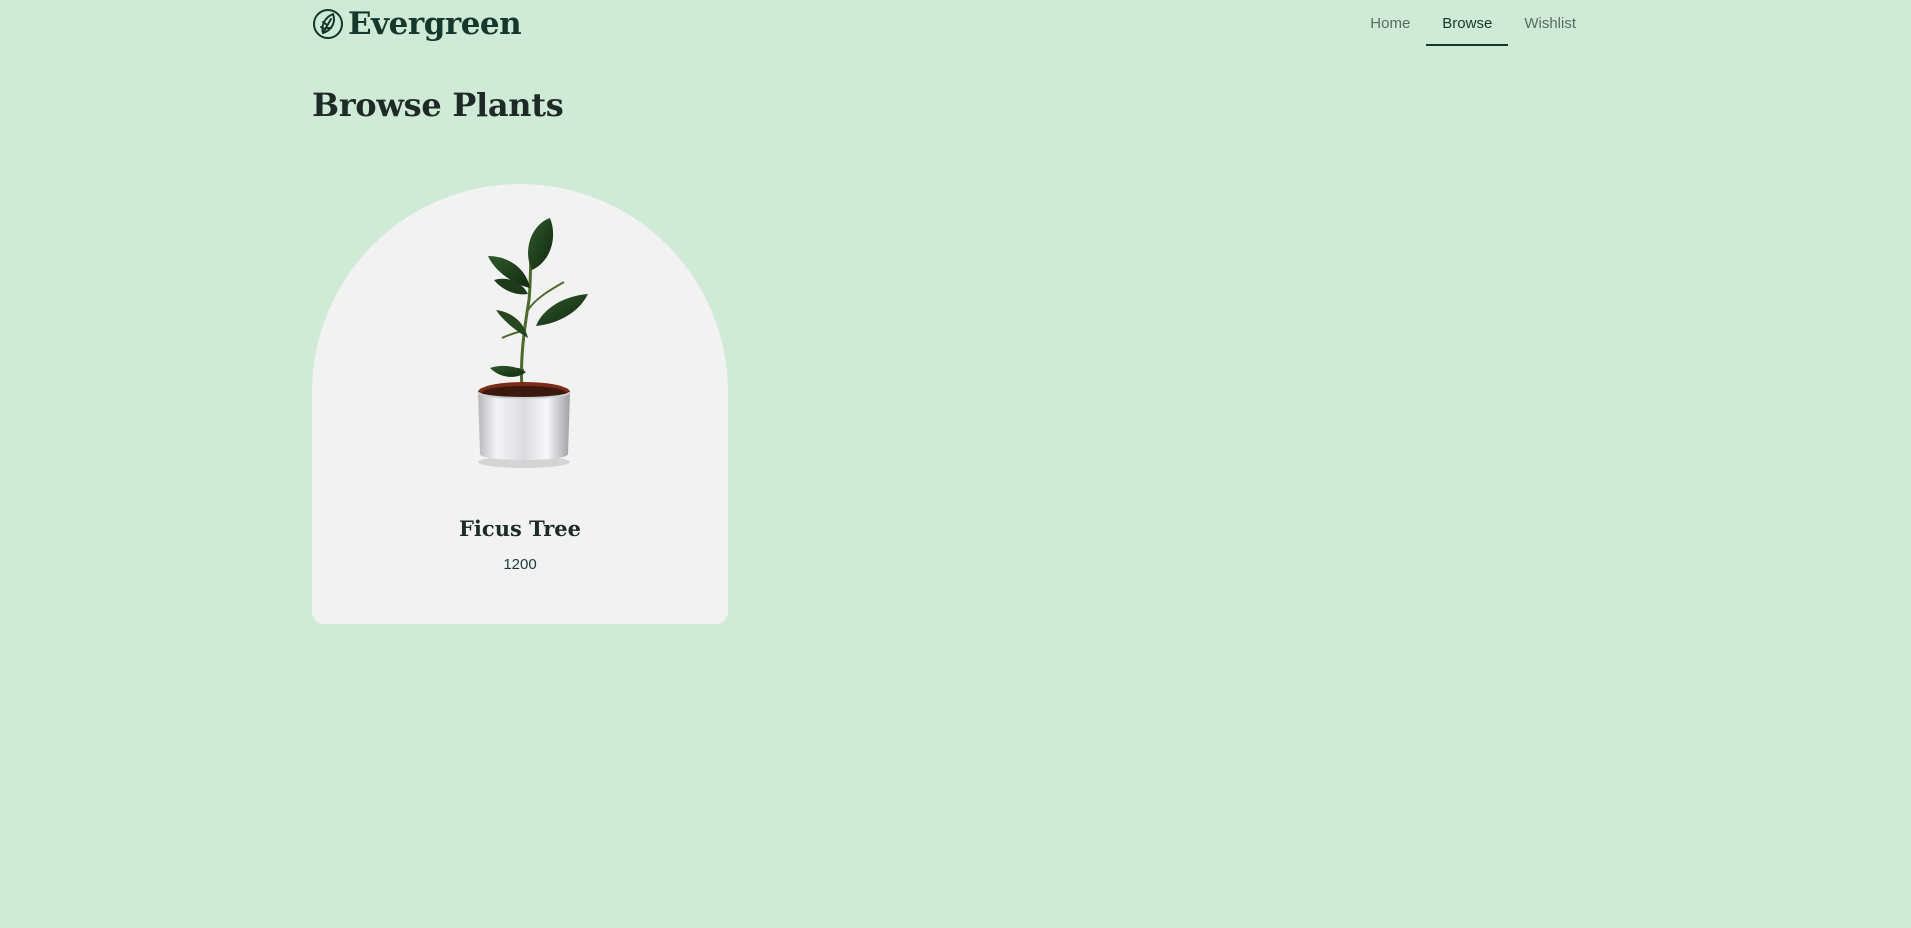  I want to click on potted-plant-image, so click(532, 343).